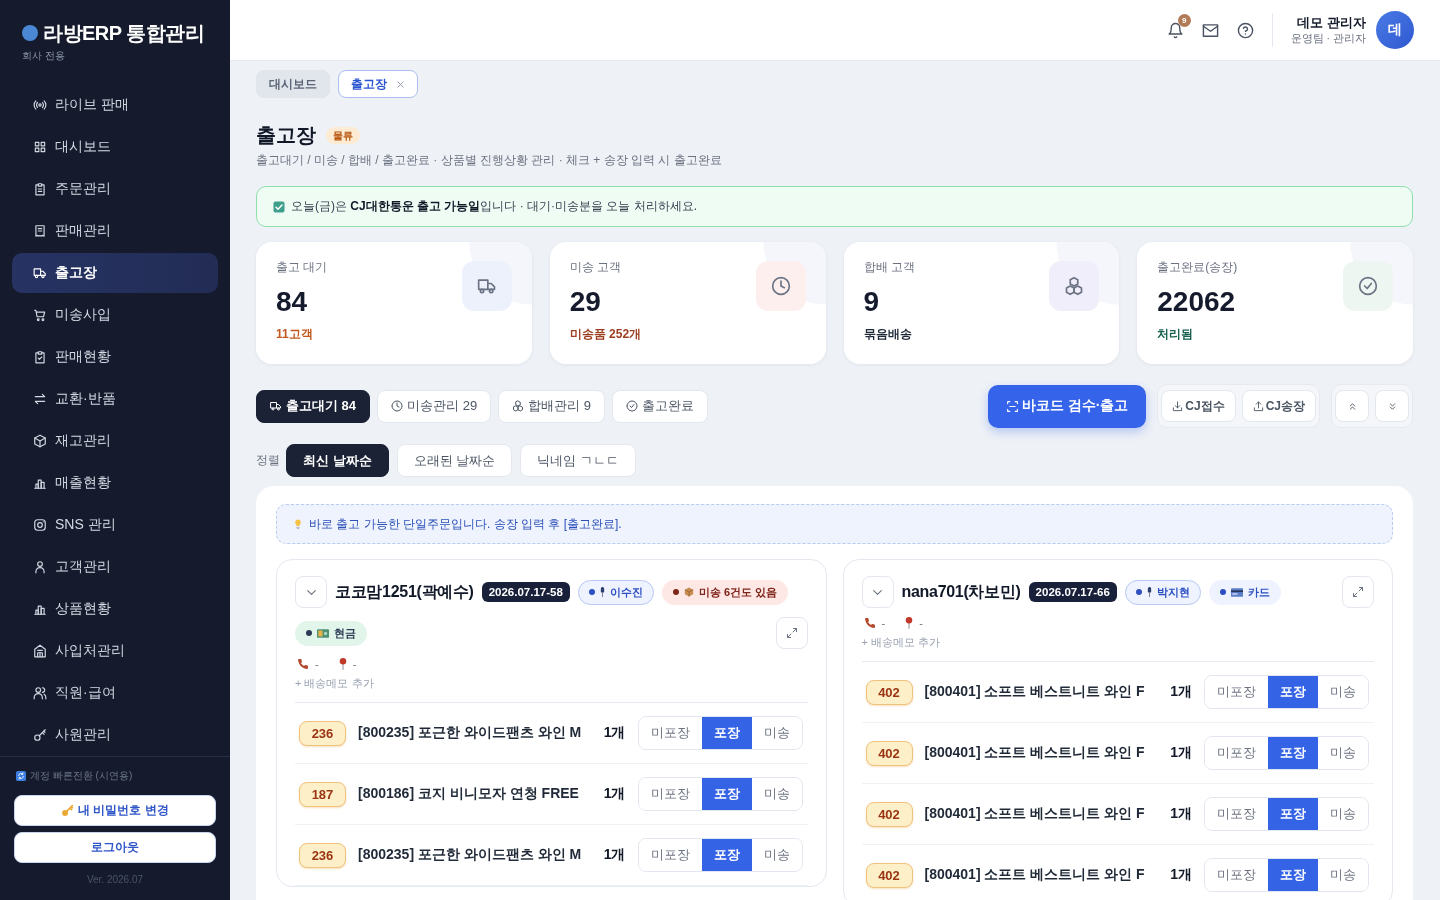  Describe the element at coordinates (40, 147) in the screenshot. I see `grid-icon` at that location.